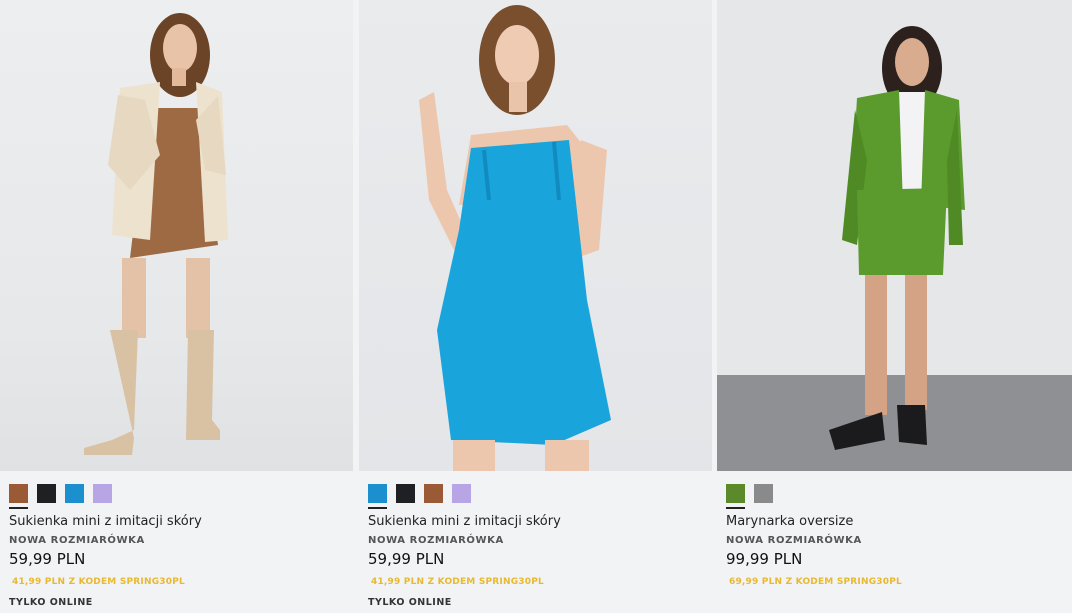 The height and width of the screenshot is (613, 1072). What do you see at coordinates (789, 521) in the screenshot?
I see `product-title: Marynarka oversize` at bounding box center [789, 521].